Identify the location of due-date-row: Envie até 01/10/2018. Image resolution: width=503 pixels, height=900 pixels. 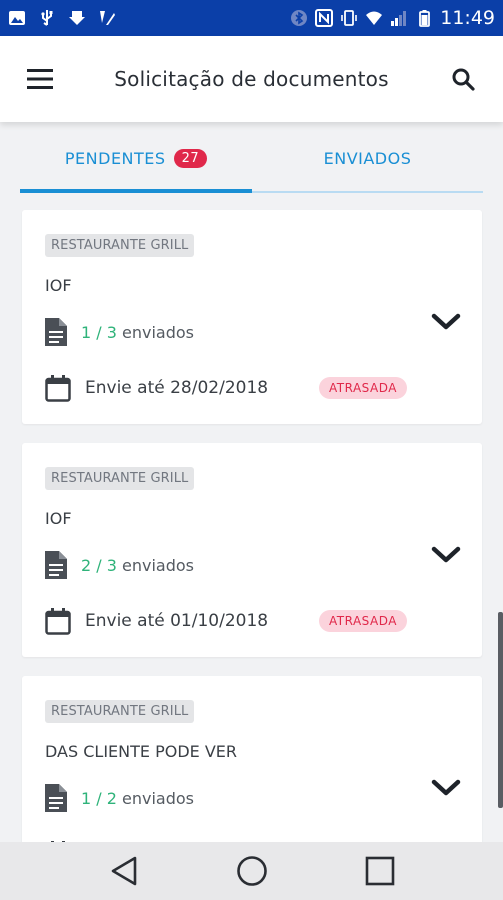
(156, 621).